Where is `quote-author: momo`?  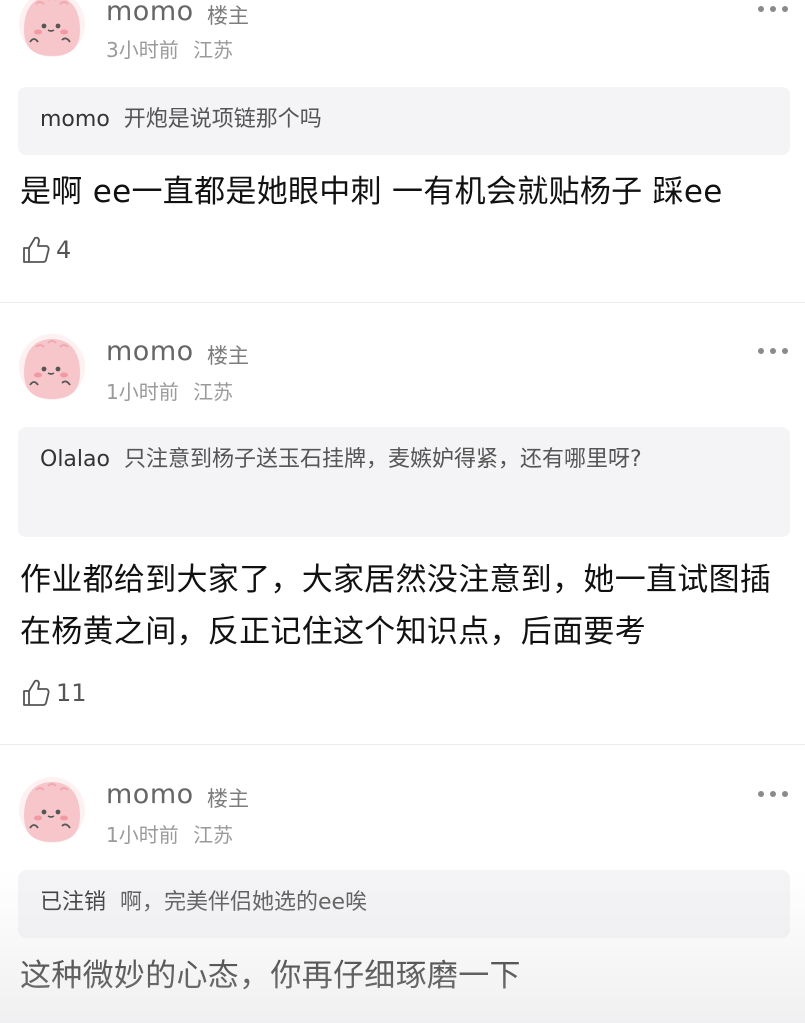 quote-author: momo is located at coordinates (75, 119).